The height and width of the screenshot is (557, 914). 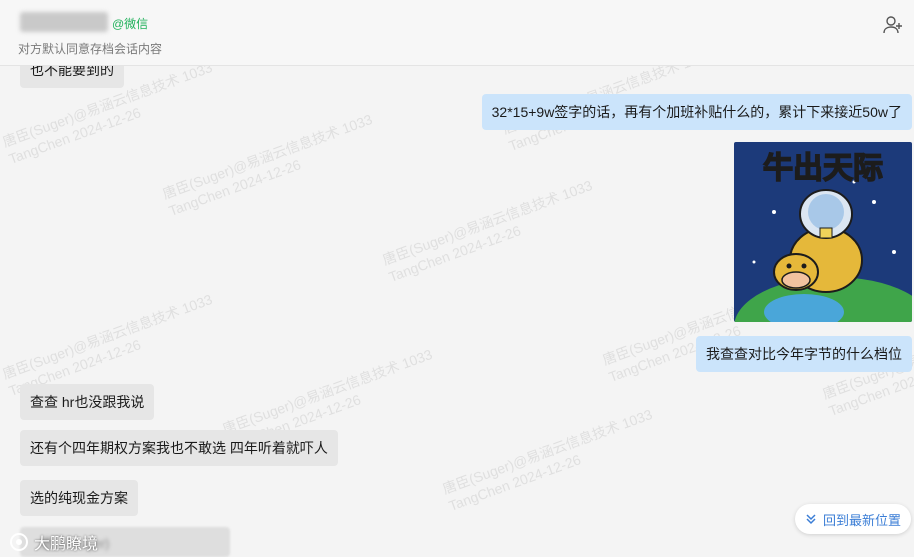 I want to click on brand-logo: 大鹏瞭境, so click(x=53, y=542).